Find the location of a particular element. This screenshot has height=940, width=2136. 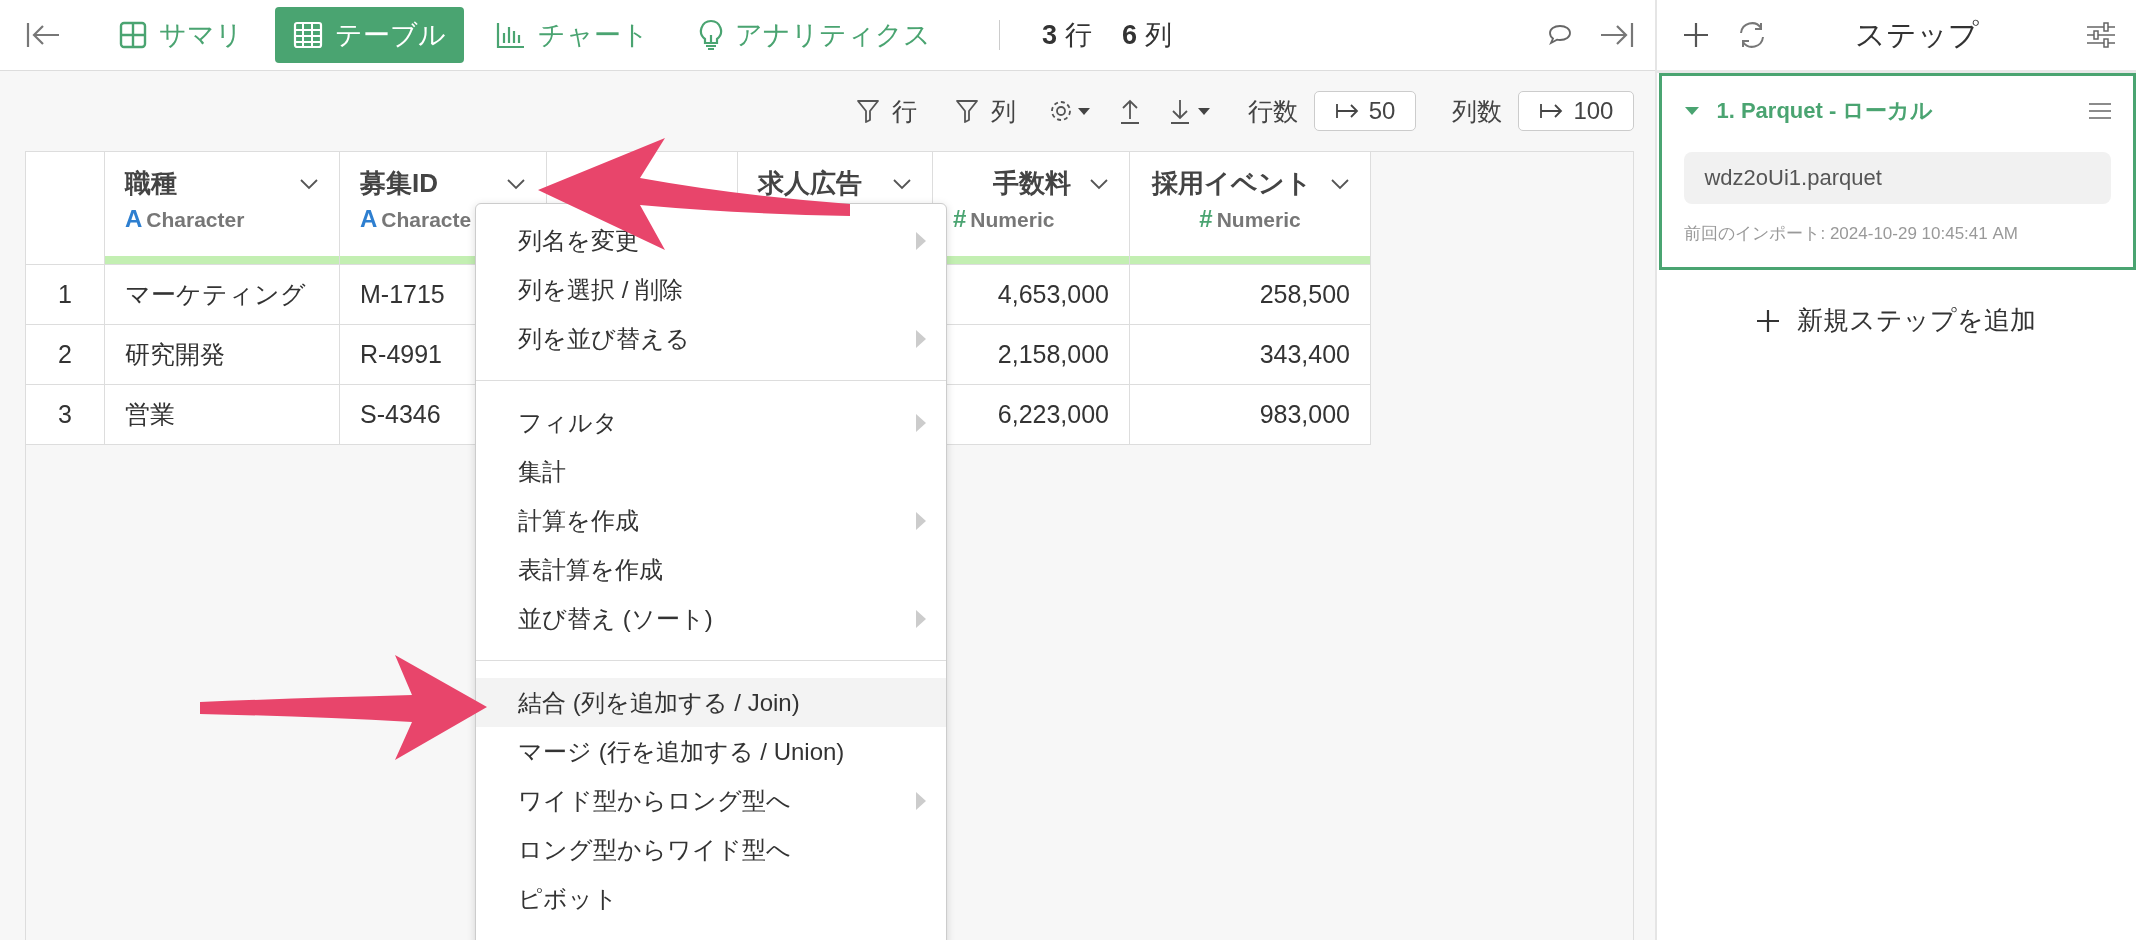

menu-item: フィルタ is located at coordinates (711, 422).